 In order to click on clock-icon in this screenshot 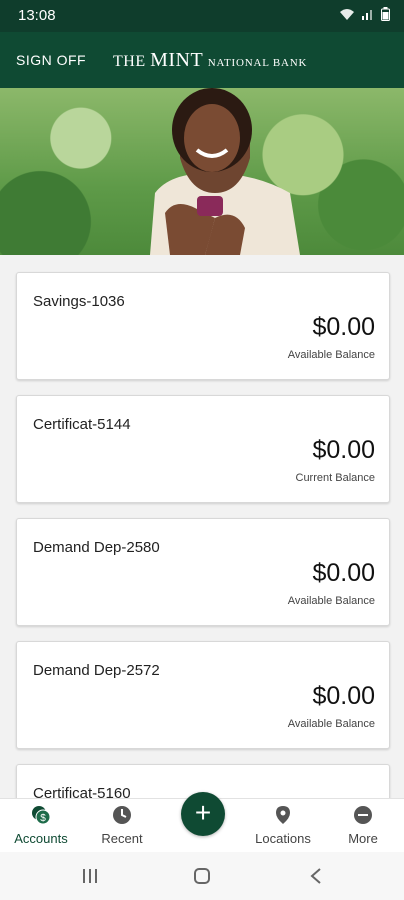, I will do `click(122, 815)`.